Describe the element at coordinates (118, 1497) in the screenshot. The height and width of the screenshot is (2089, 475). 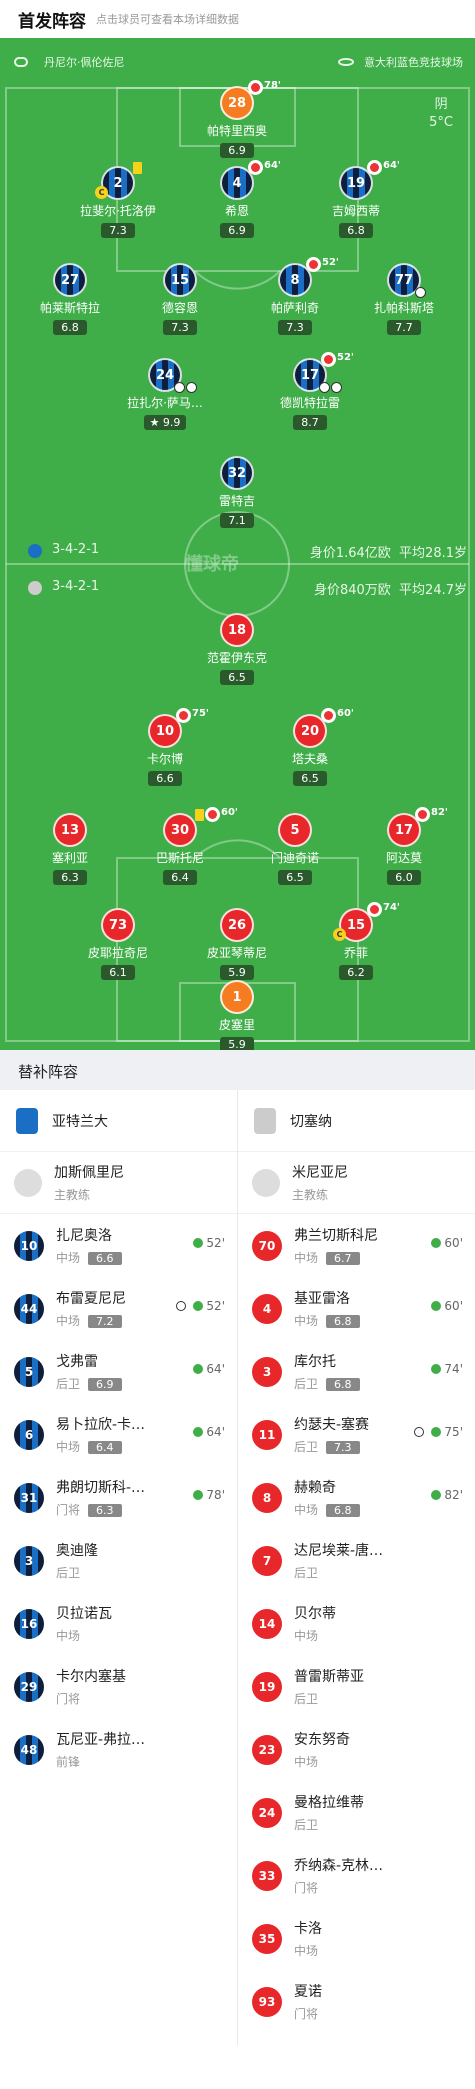
I see `sub-player-row: 31 弗朗切斯科-… 门将 6.3 78'` at that location.